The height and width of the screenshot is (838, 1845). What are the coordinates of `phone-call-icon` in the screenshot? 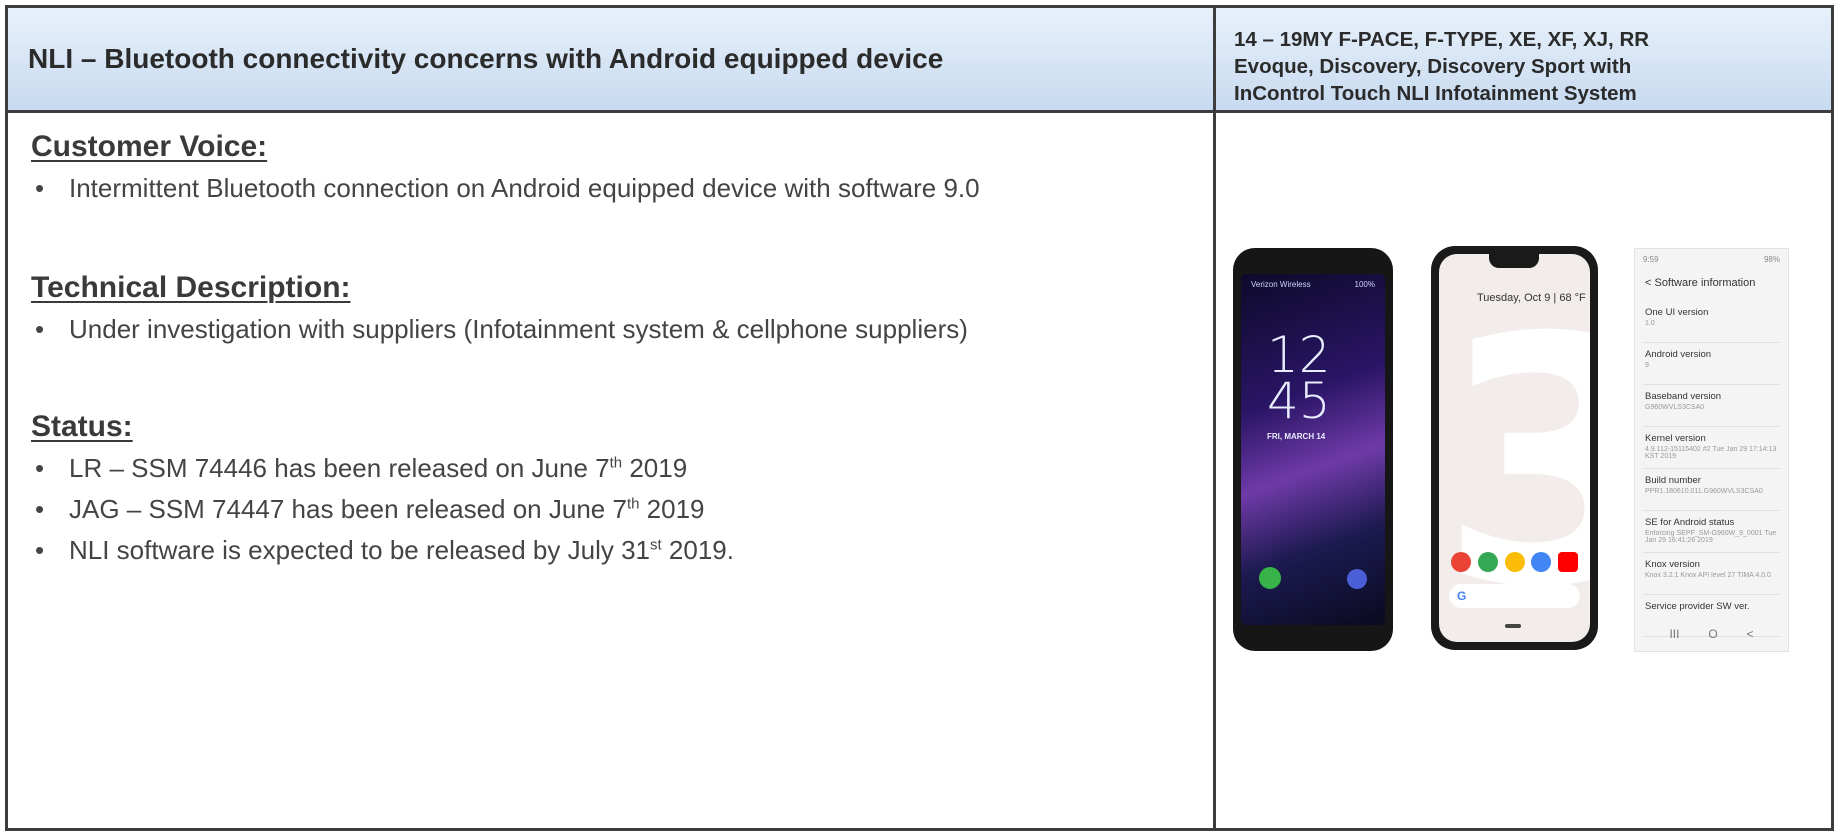 It's located at (1270, 578).